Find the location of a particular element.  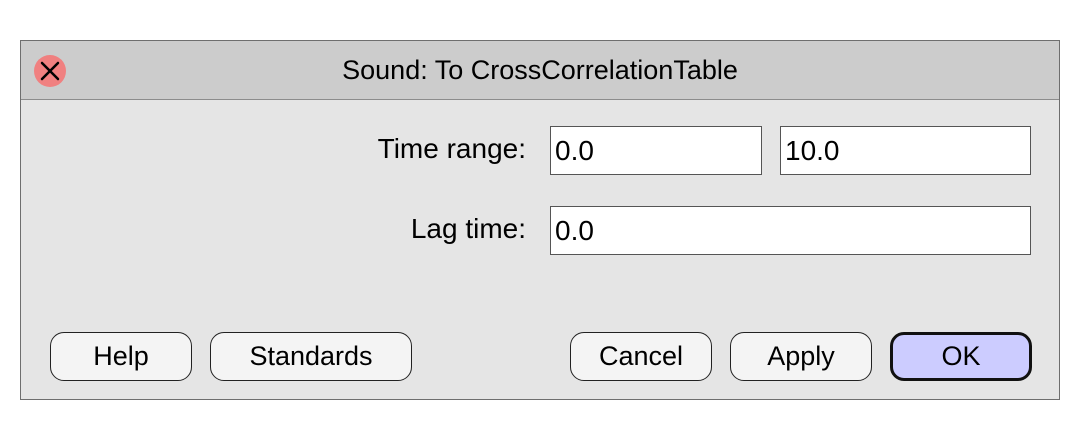

standards-button: Standards is located at coordinates (311, 356).